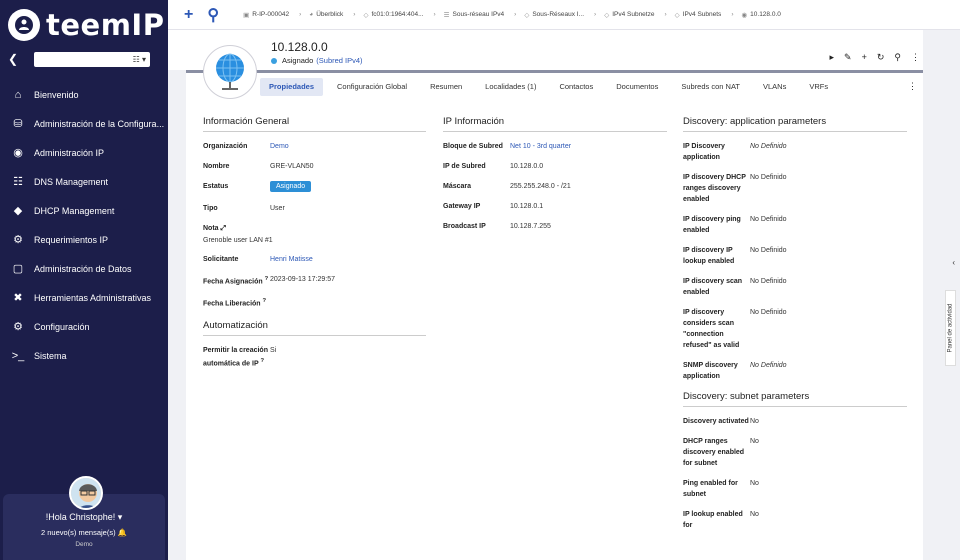 Image resolution: width=960 pixels, height=560 pixels. What do you see at coordinates (84, 355) in the screenshot?
I see `nav-item-system: >_ Sistema` at bounding box center [84, 355].